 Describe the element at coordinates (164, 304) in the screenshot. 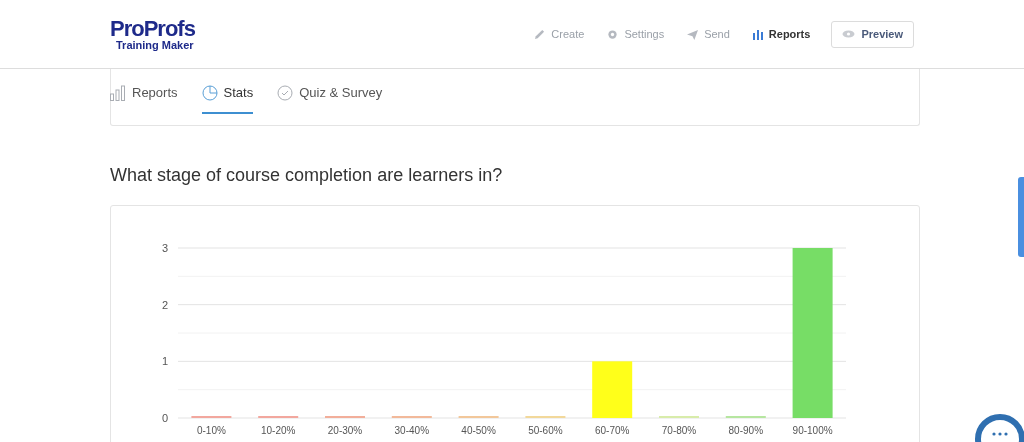

I see `y-axis-label: 2` at that location.